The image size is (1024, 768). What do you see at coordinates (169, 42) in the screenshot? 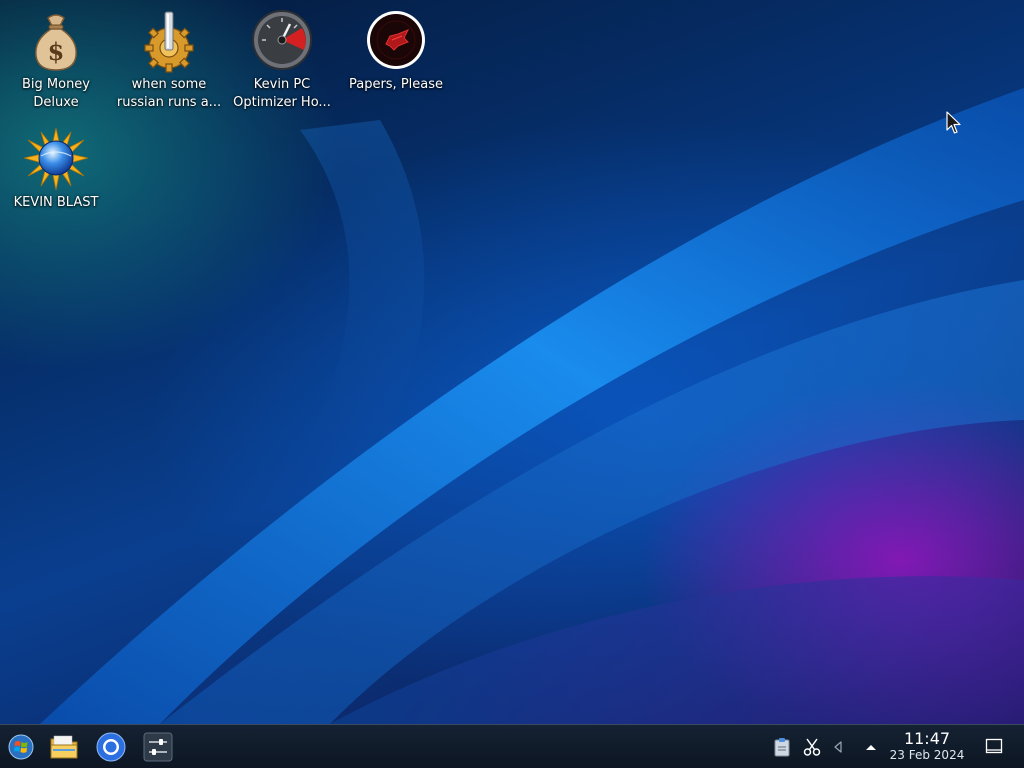
I see `gear-icon` at bounding box center [169, 42].